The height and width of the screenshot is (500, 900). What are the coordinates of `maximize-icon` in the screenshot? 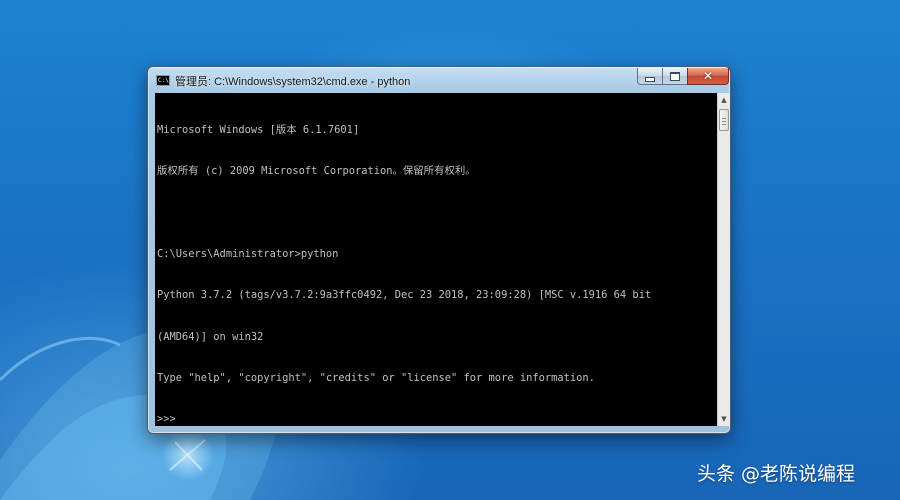 It's located at (675, 76).